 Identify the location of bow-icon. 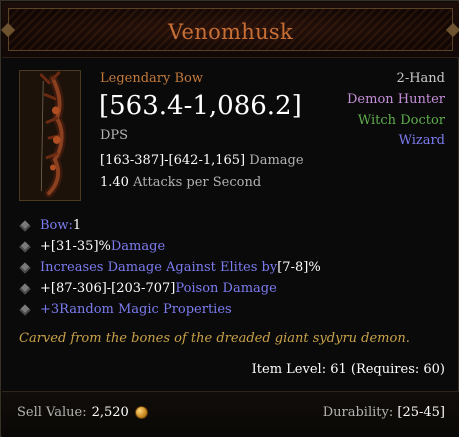
(50, 135).